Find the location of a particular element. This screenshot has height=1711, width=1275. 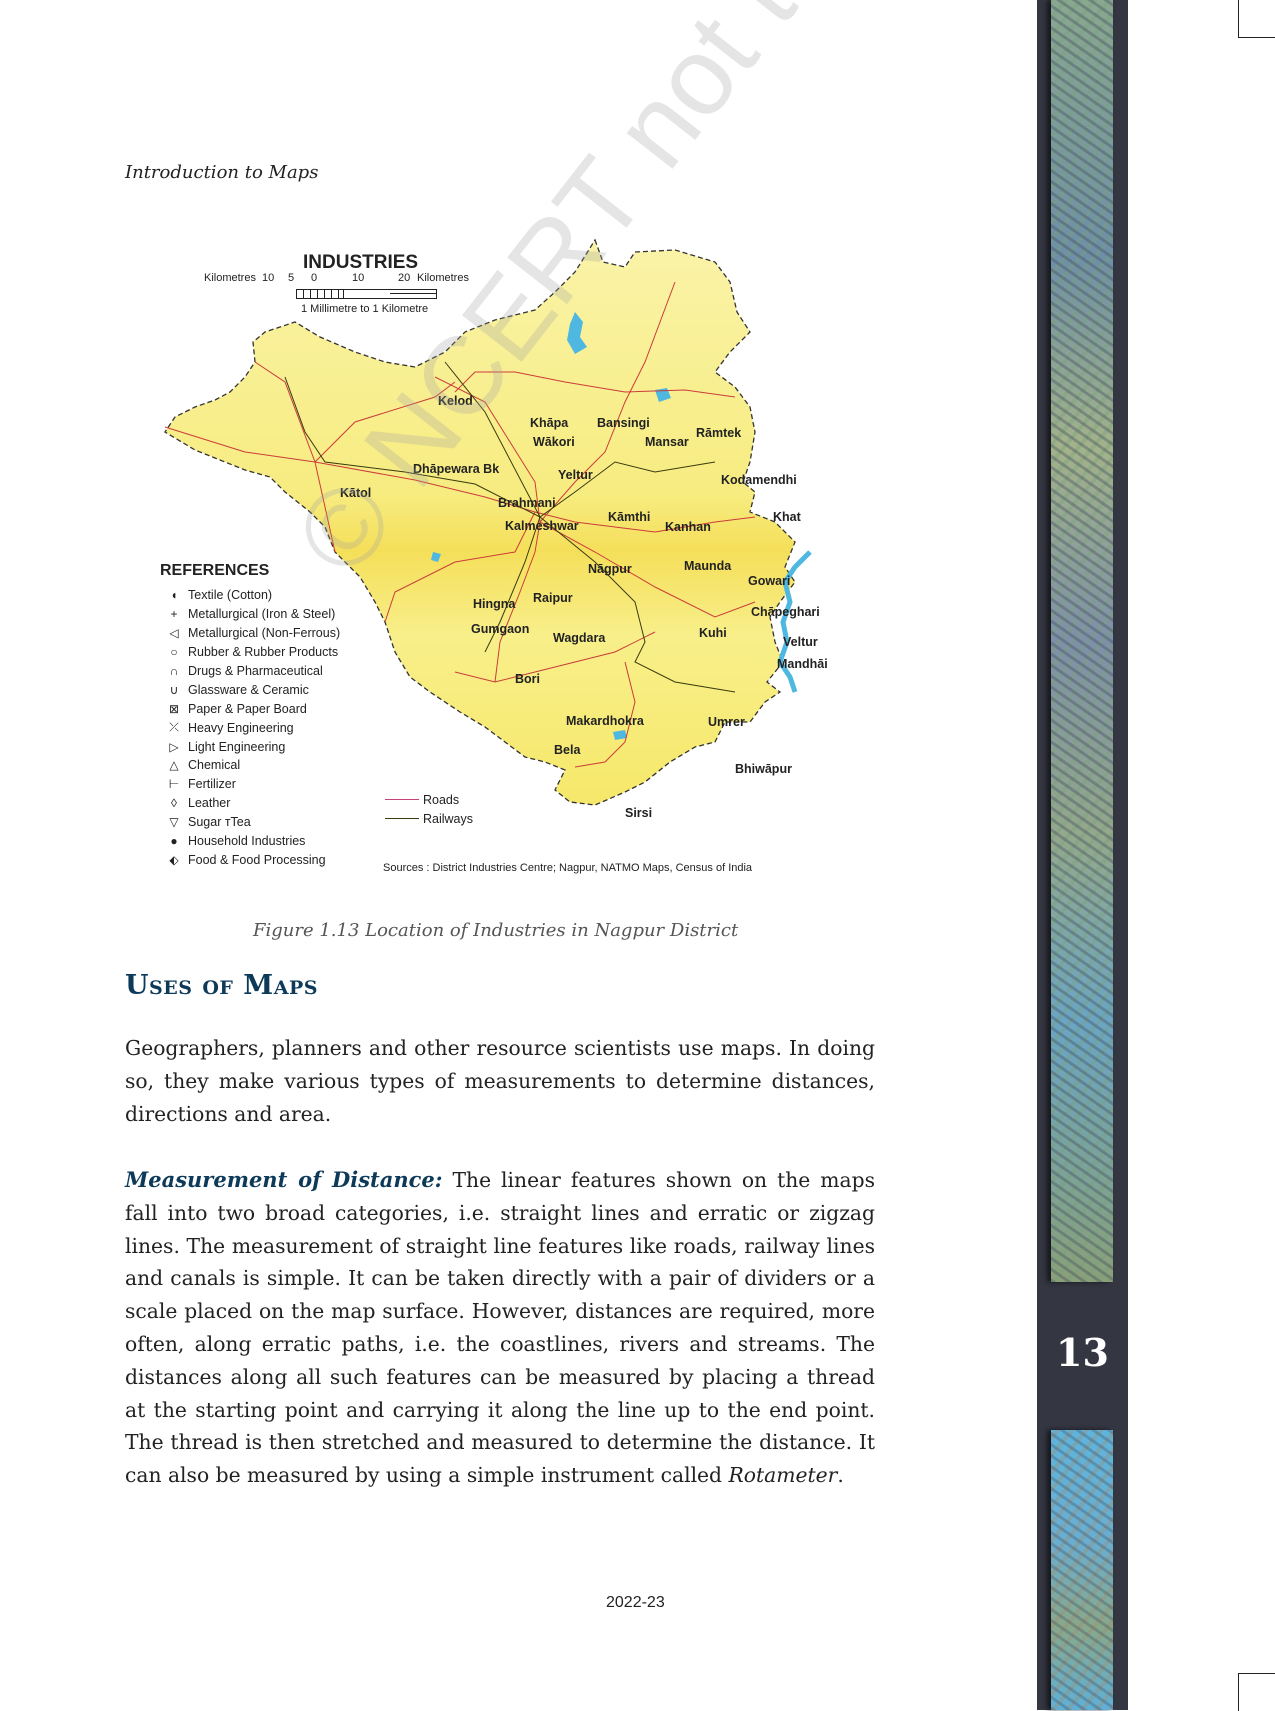

roads-label: Roads is located at coordinates (441, 799).